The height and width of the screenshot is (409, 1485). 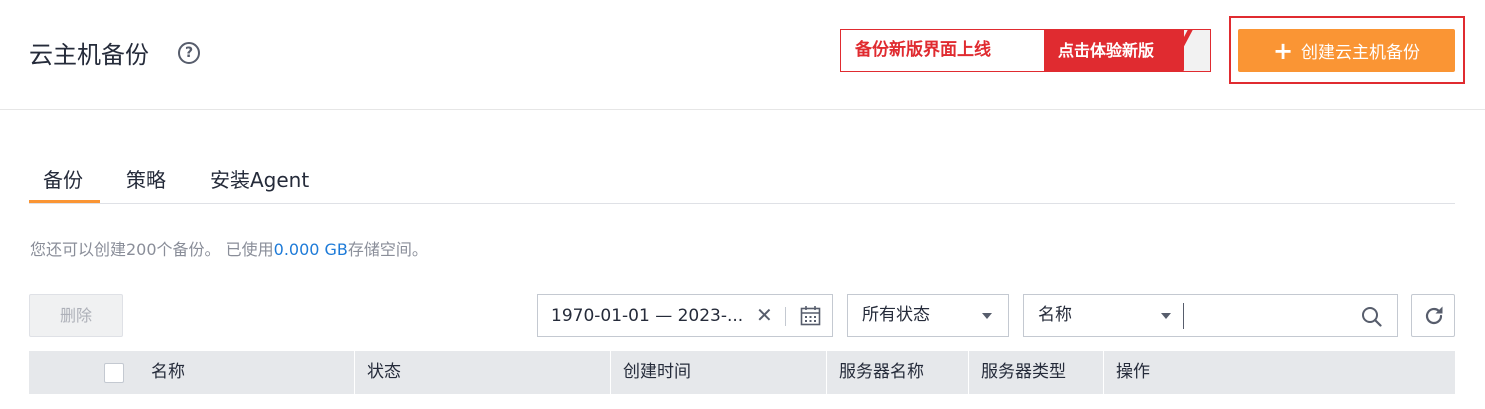 I want to click on quota-info: 您还可以创建200个备份。 已使用0.000 GB存储空间。, so click(x=229, y=250).